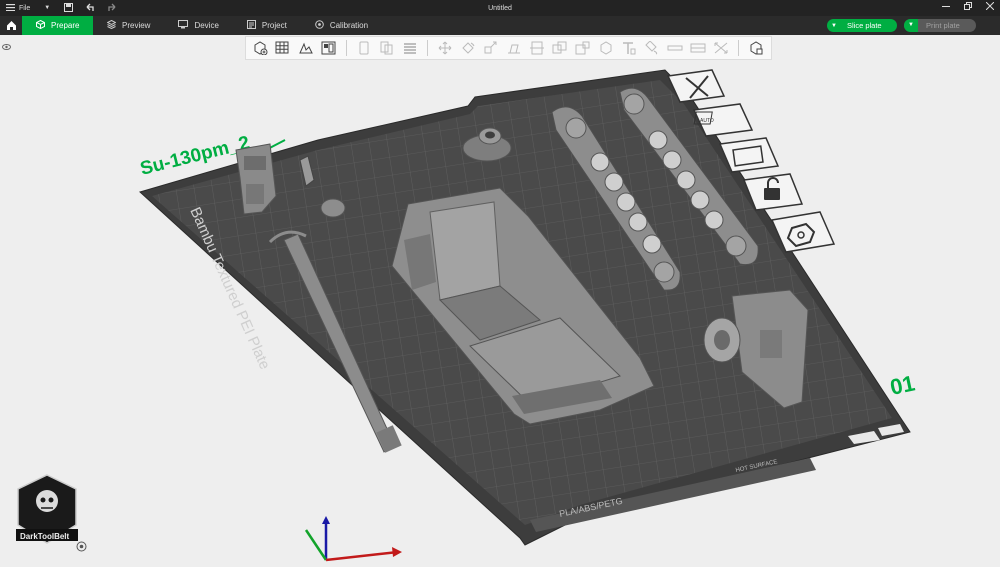  I want to click on move-icon, so click(445, 48).